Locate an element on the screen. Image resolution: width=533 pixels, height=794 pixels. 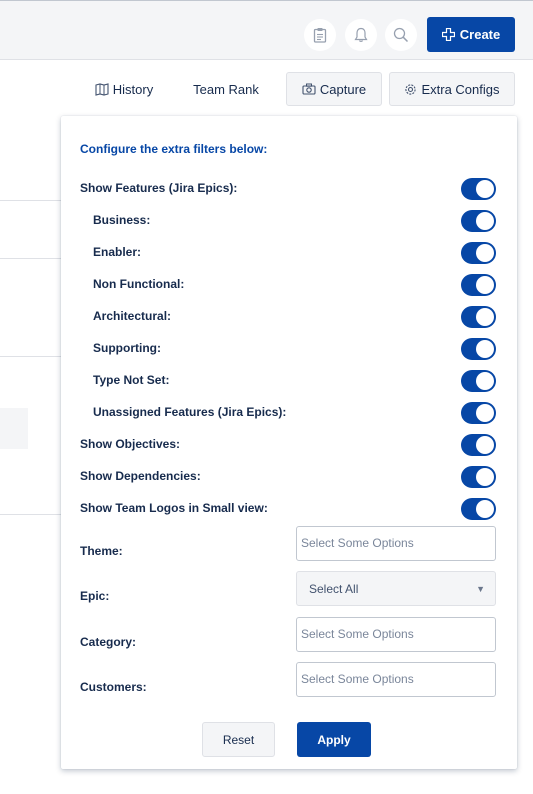
reset-button: Reset is located at coordinates (238, 739).